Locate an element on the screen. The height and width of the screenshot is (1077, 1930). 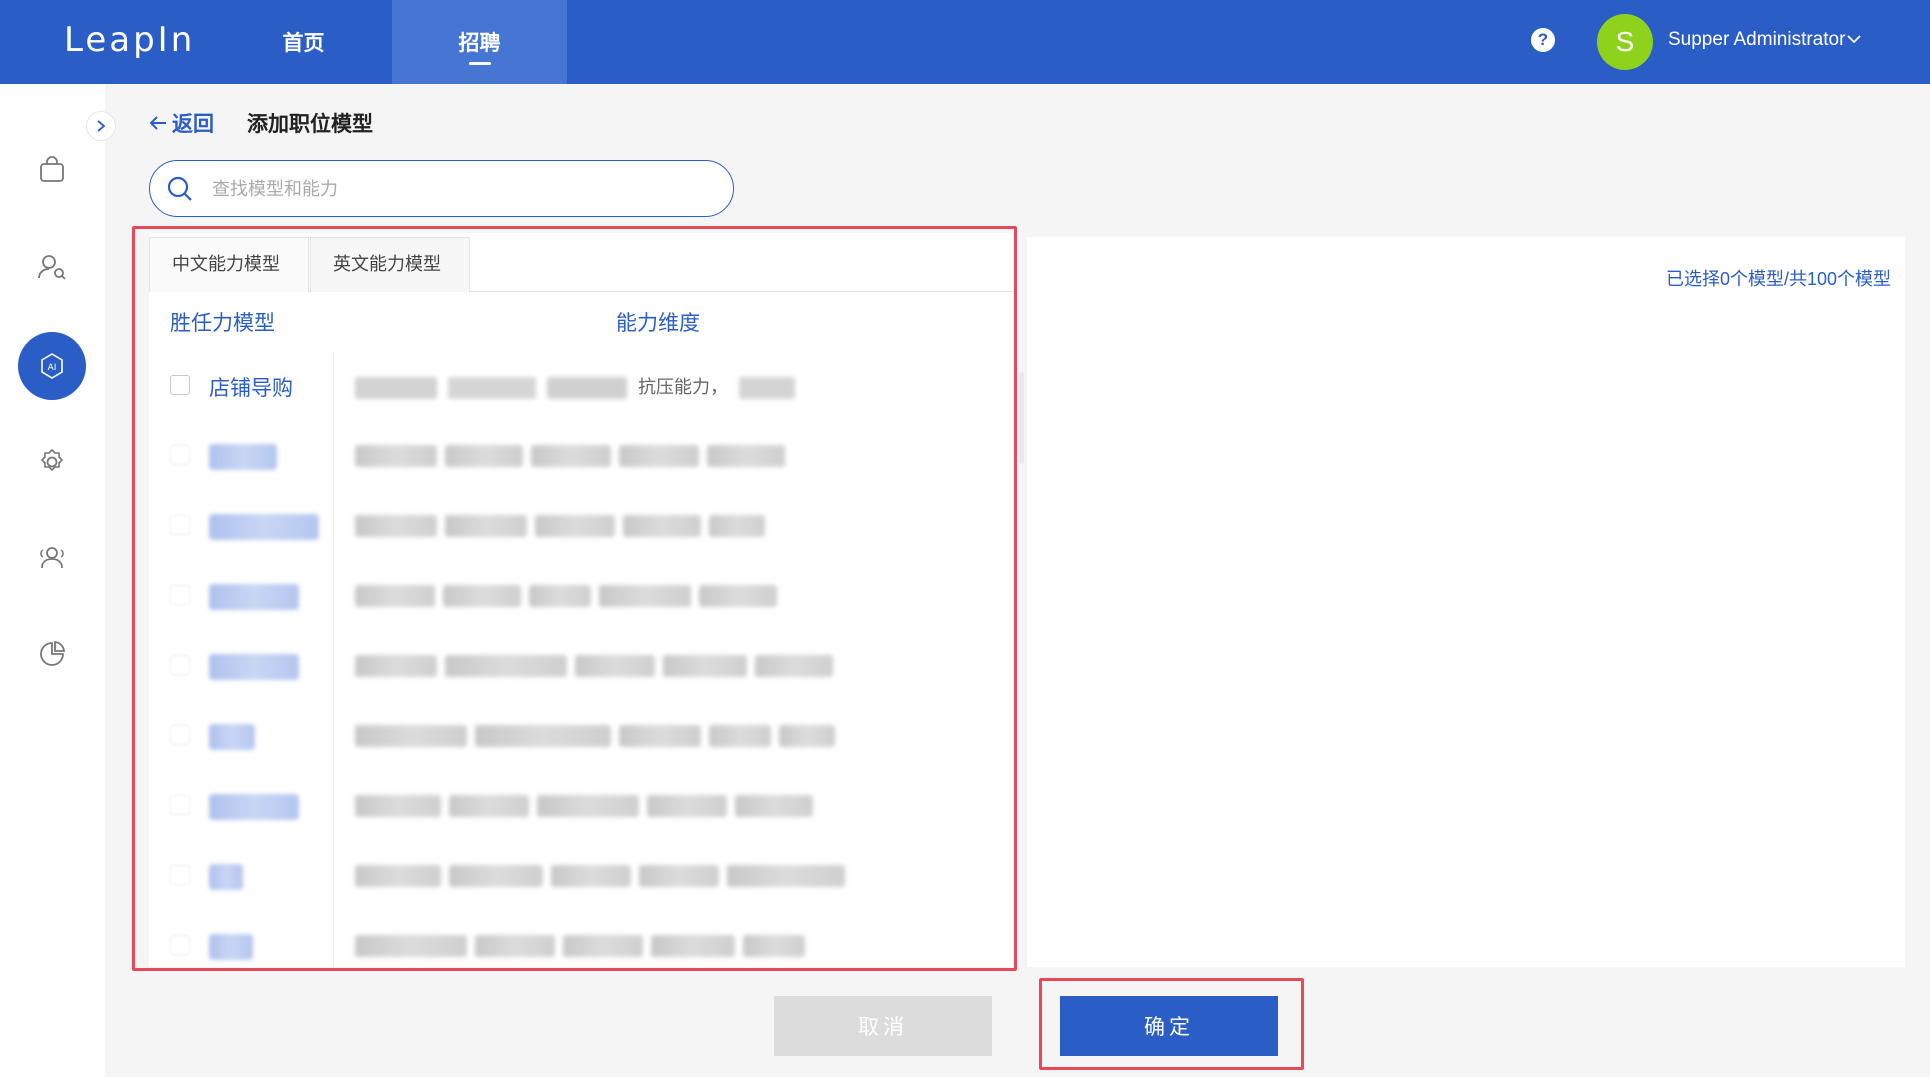
model-name: 店铺导购 is located at coordinates (251, 387).